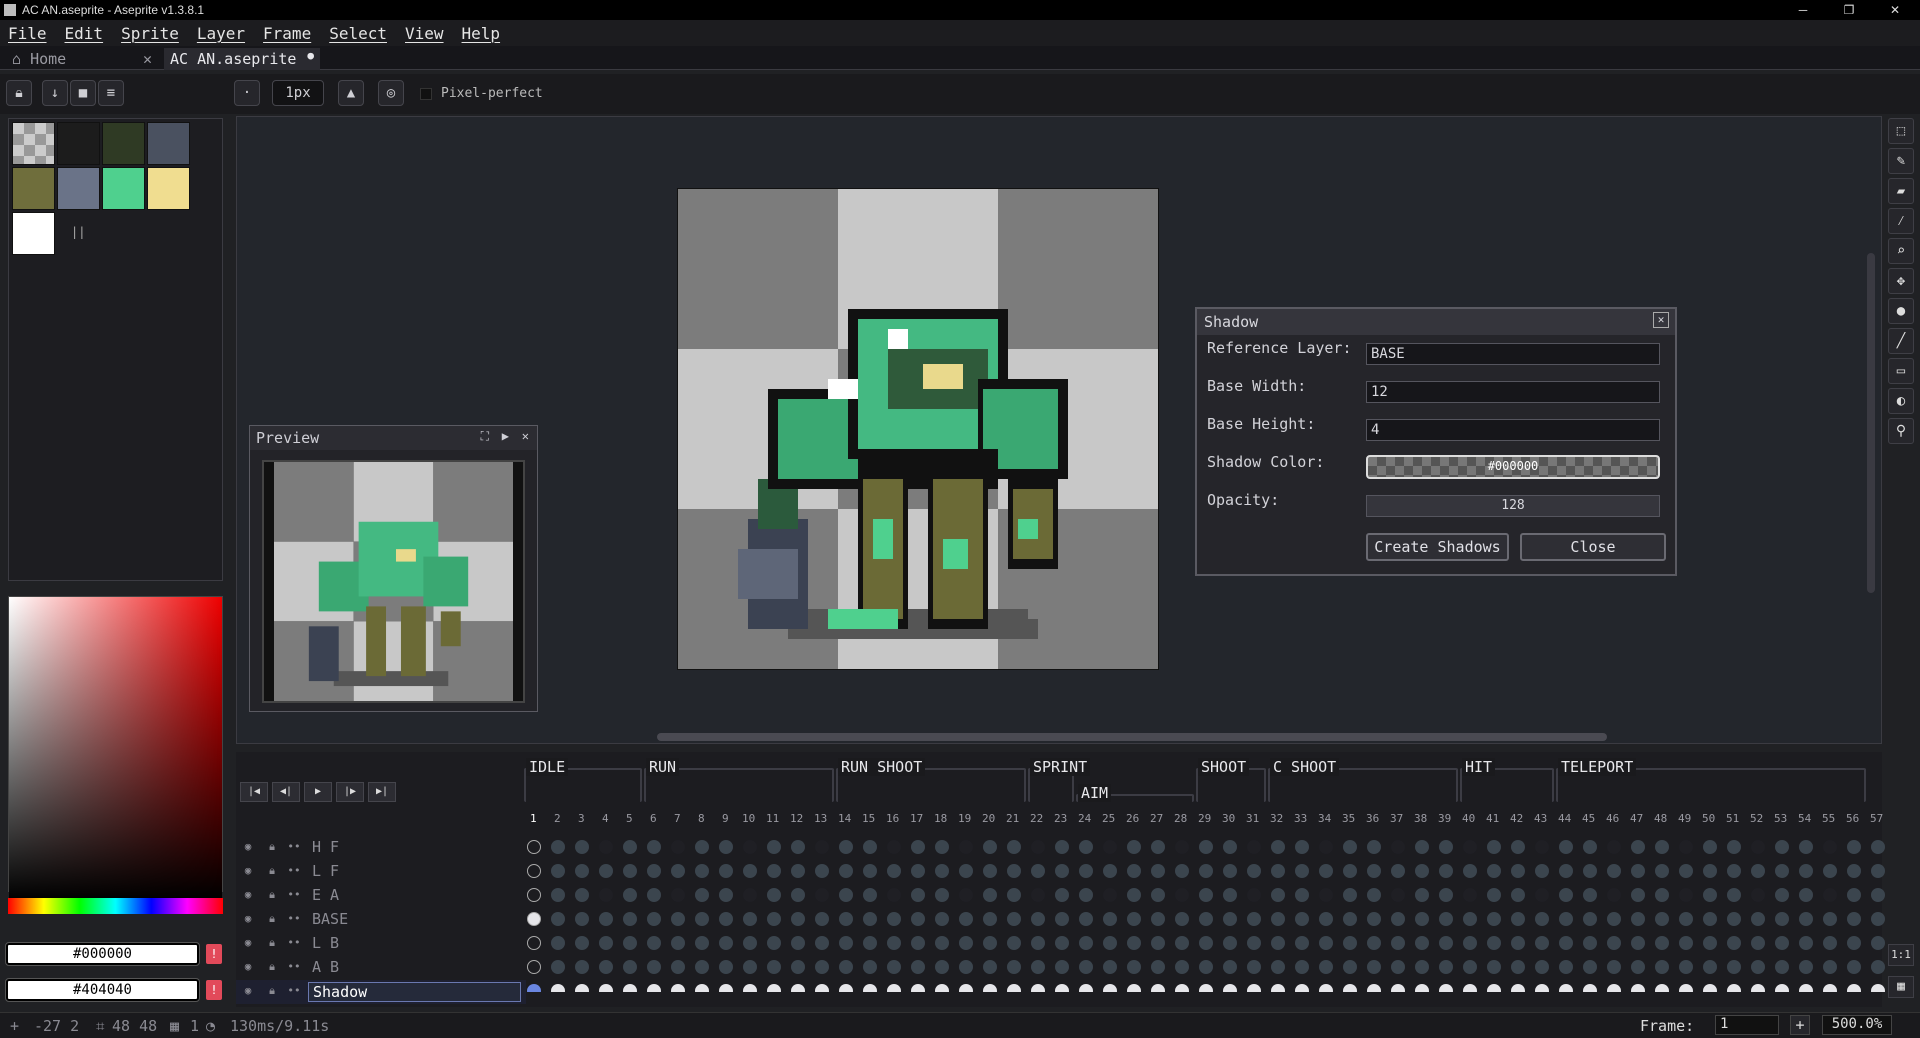 The width and height of the screenshot is (1920, 1038). Describe the element at coordinates (772, 818) in the screenshot. I see `frame-number: 11` at that location.